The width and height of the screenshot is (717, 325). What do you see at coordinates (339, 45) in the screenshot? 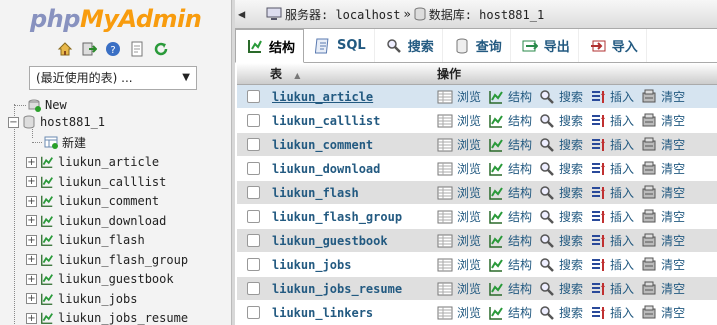
I see `tab-sql: SQL` at bounding box center [339, 45].